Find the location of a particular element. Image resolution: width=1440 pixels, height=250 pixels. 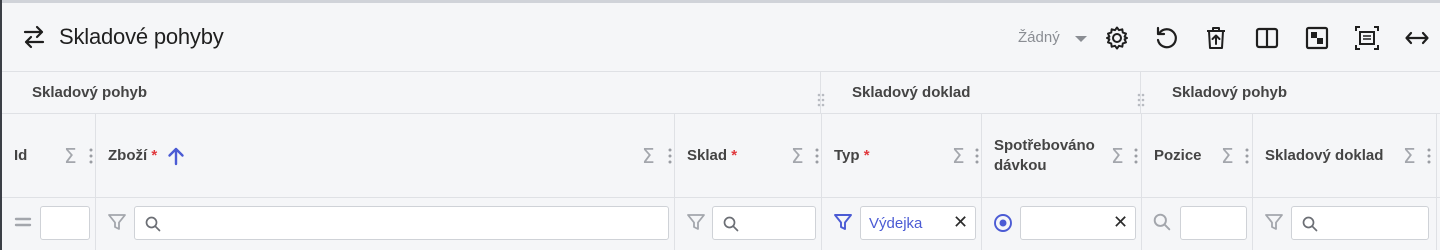

page-title: Skladové pohyby is located at coordinates (141, 36).